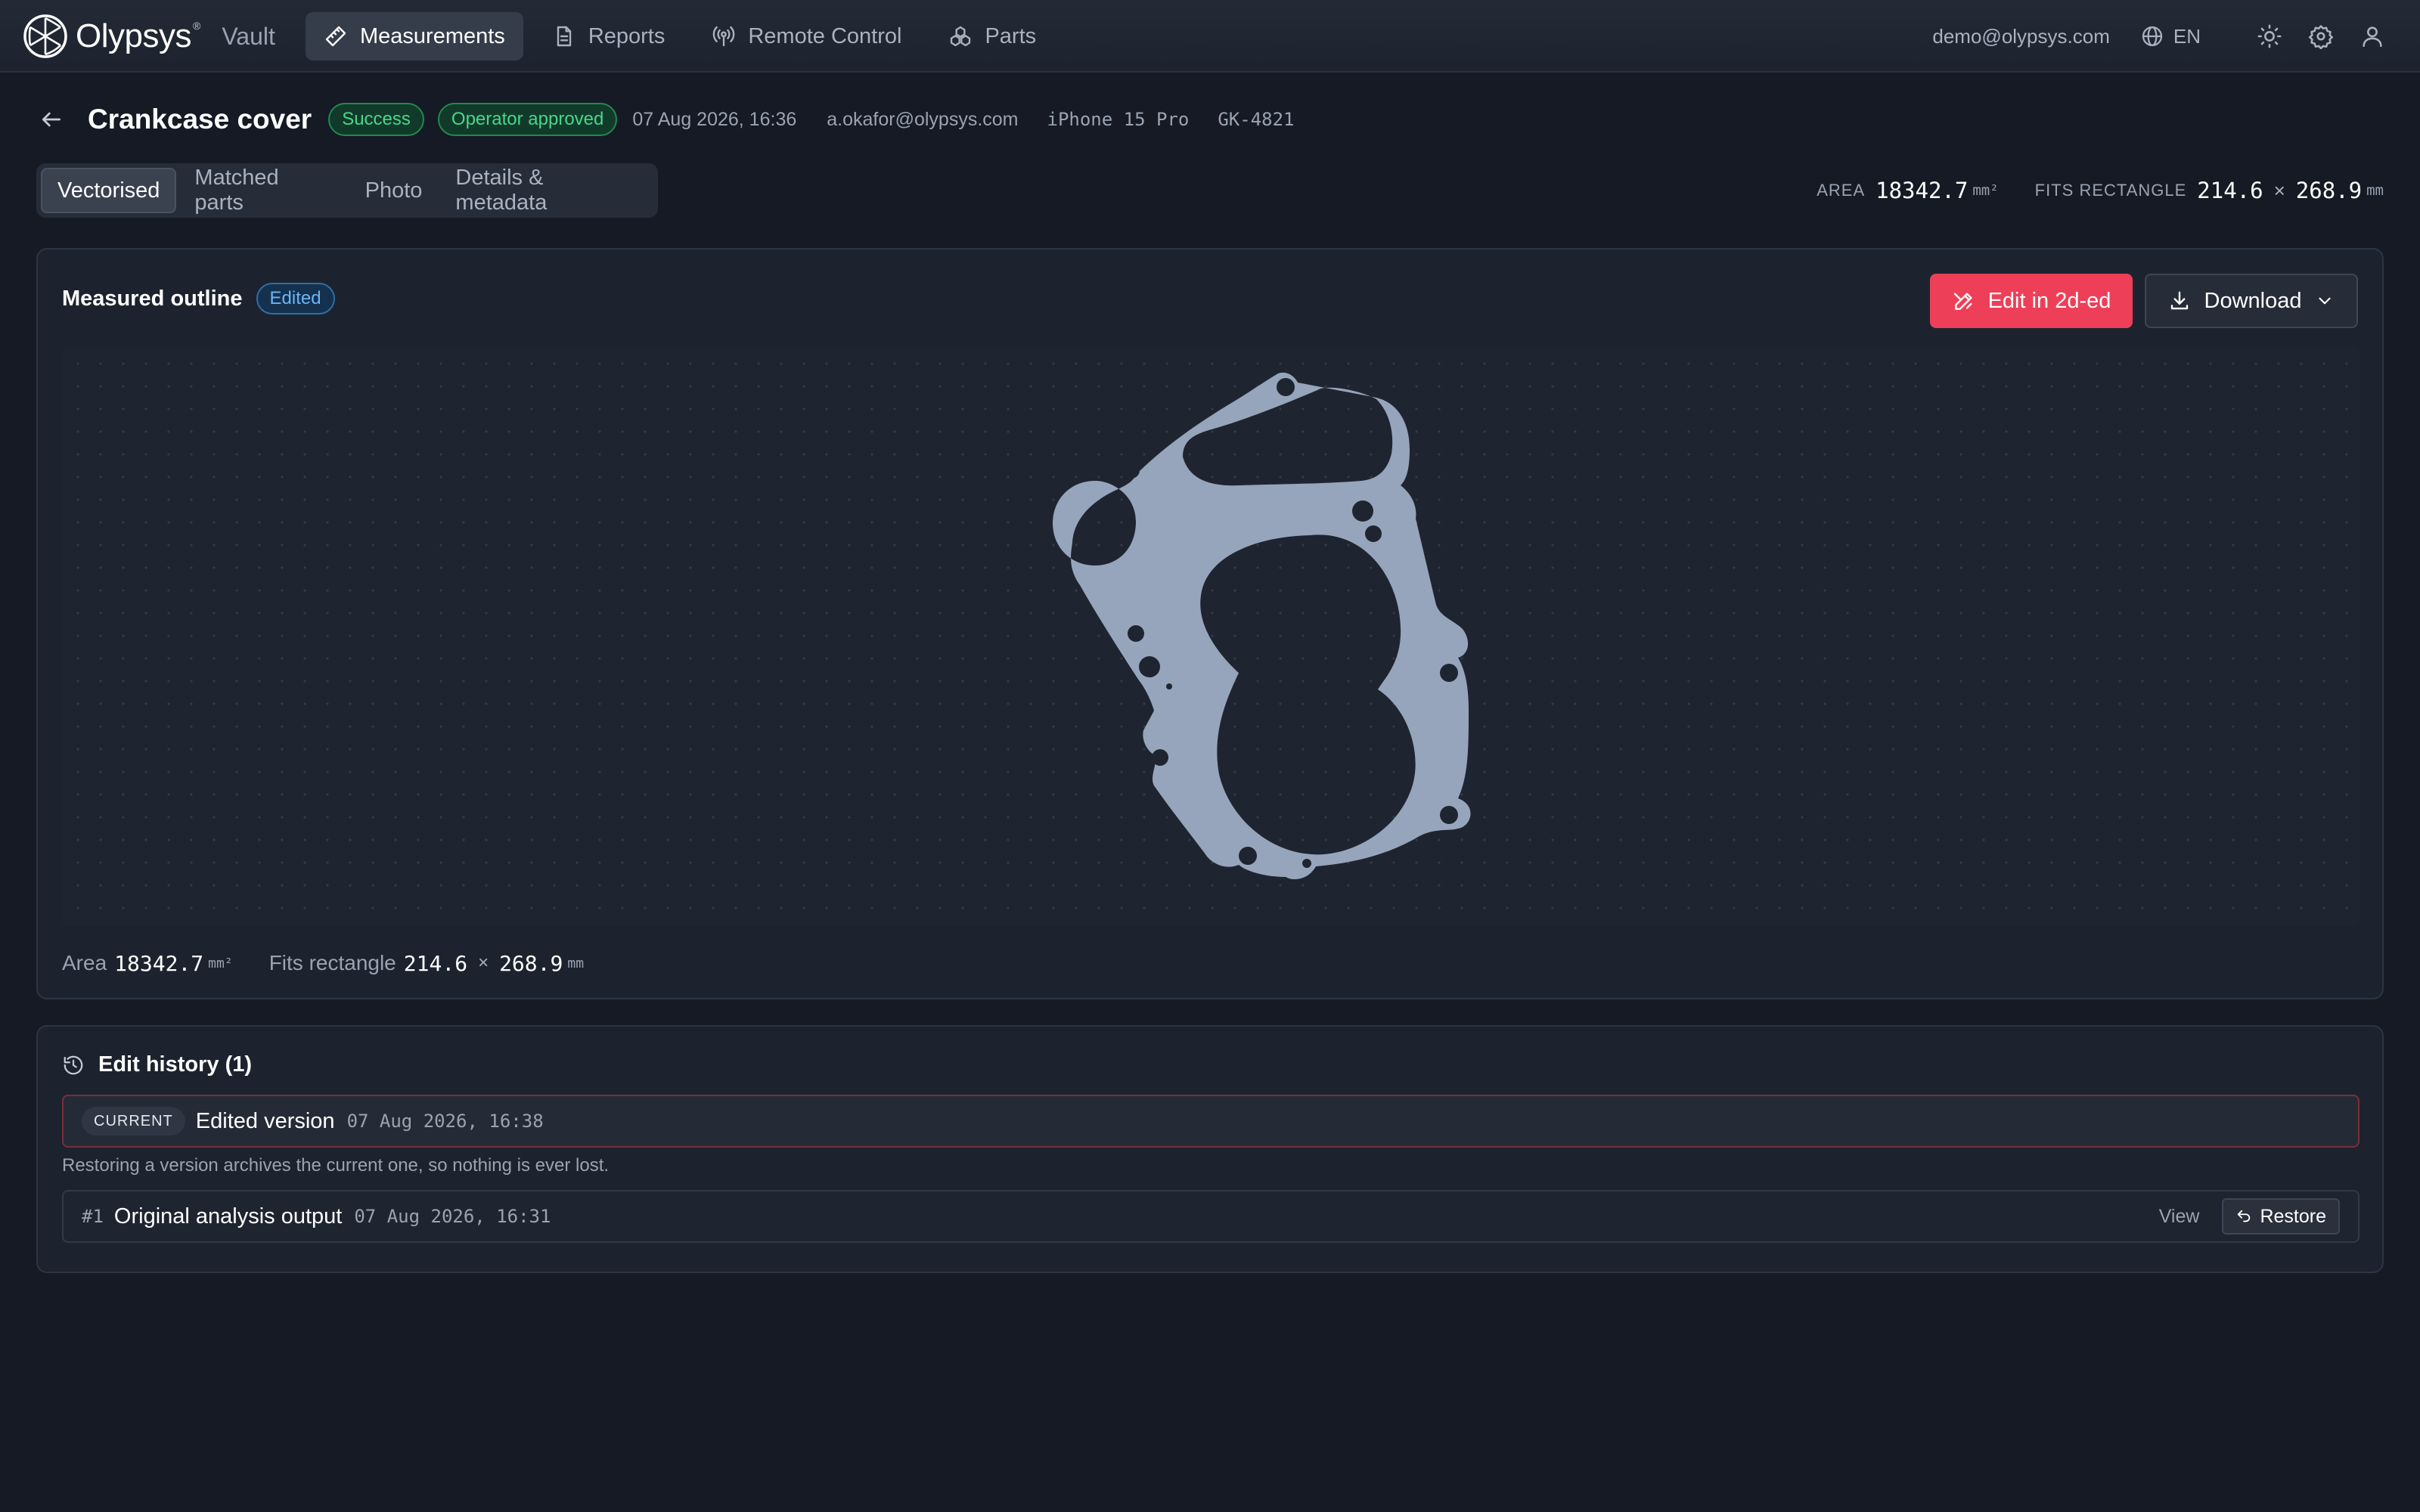 The width and height of the screenshot is (2420, 1512). I want to click on edit-history-header: Edit history (1), so click(157, 1064).